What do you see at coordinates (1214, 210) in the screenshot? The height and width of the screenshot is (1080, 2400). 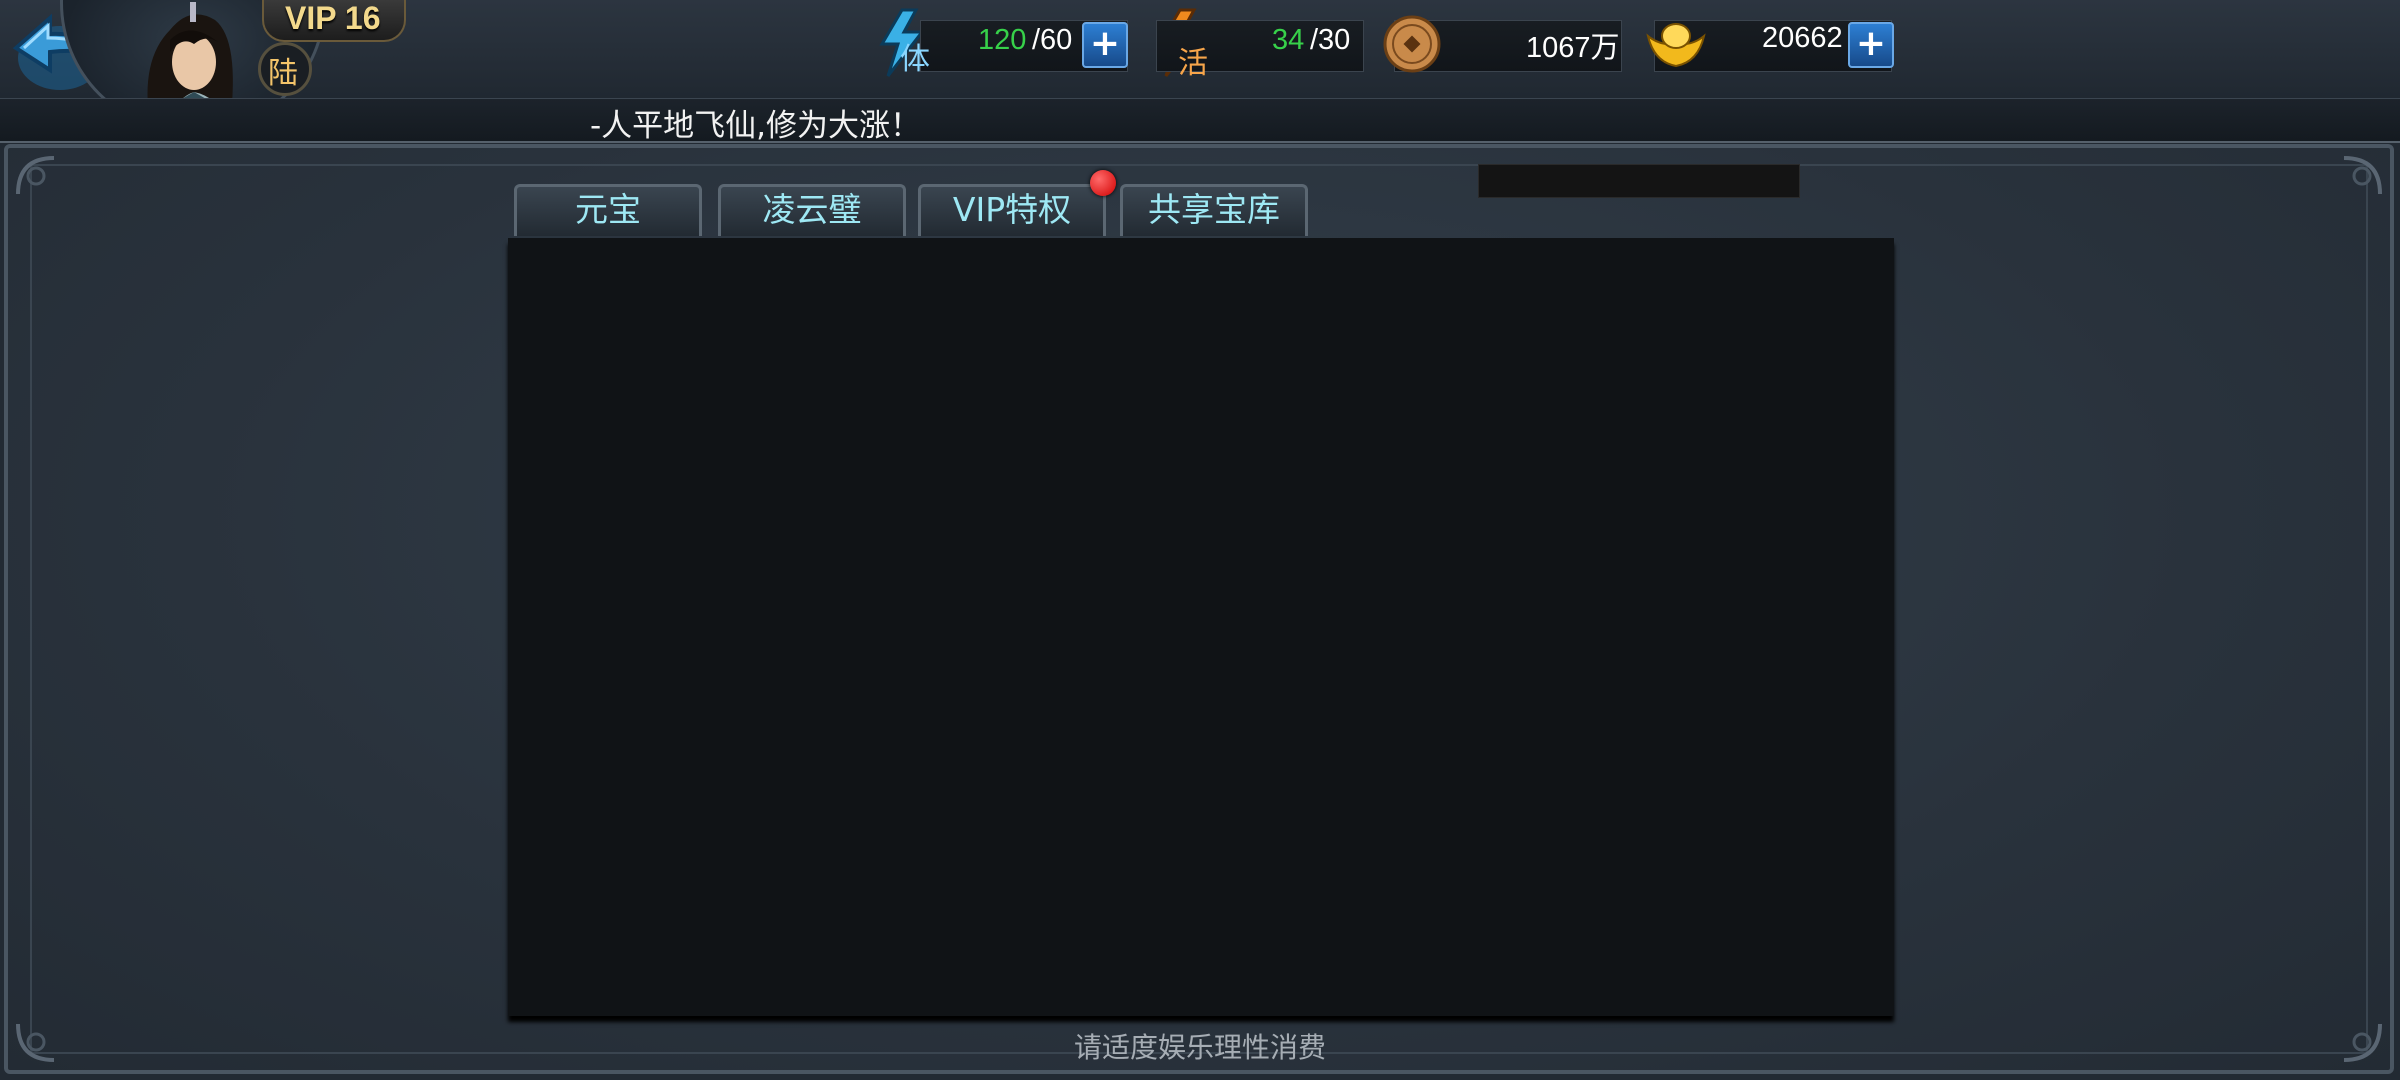 I see `tab-shared-treasury: 共享宝库` at bounding box center [1214, 210].